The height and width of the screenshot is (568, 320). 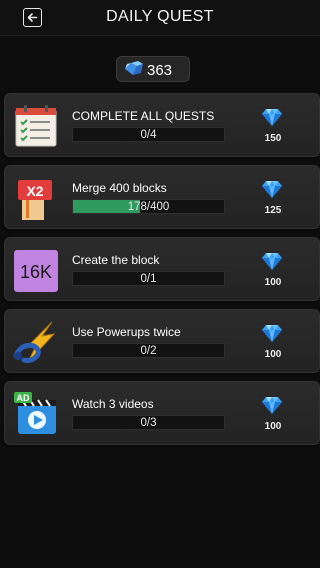 I want to click on quest-title: COMPLETE ALL QUESTS, so click(x=143, y=116).